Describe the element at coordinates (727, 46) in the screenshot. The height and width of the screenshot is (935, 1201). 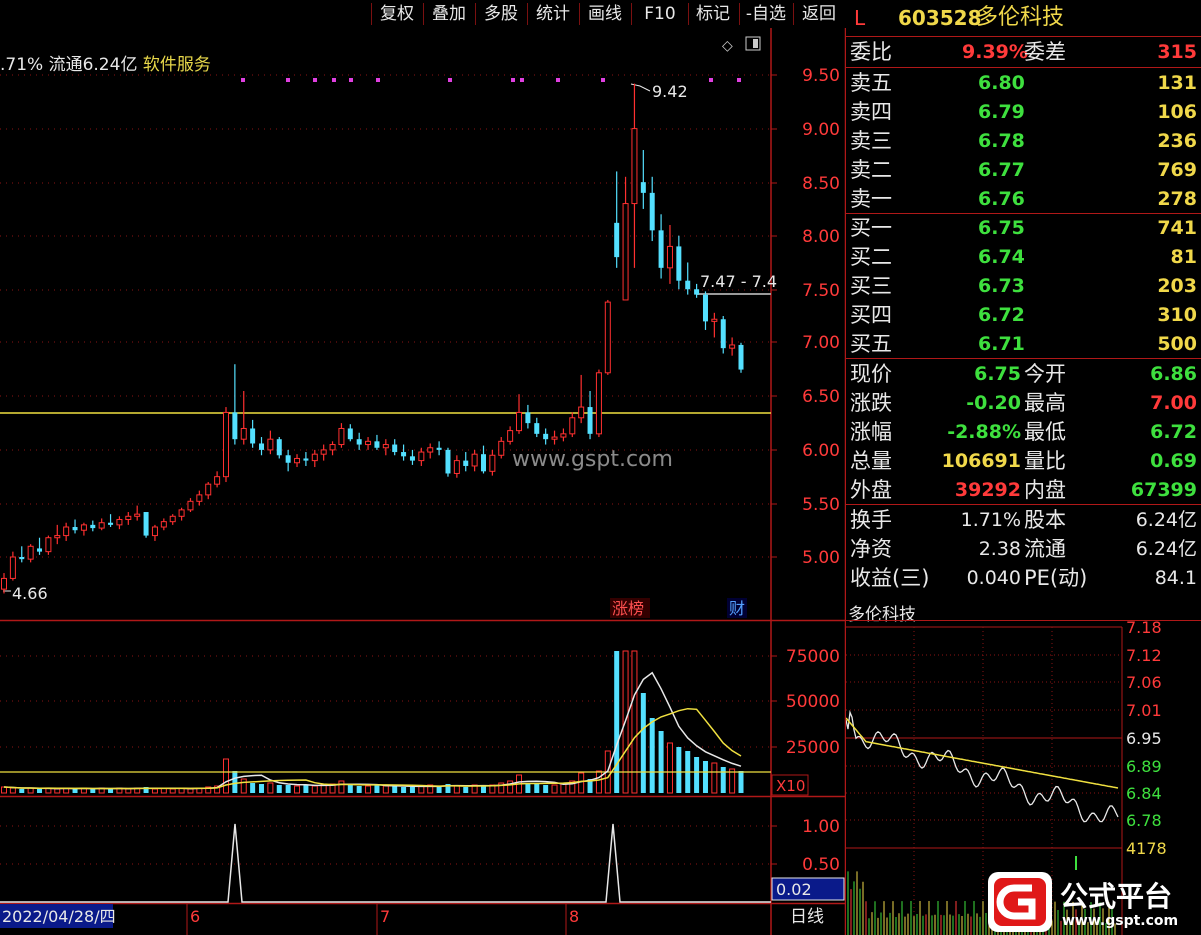
I see `diamond-icon: ◇` at that location.